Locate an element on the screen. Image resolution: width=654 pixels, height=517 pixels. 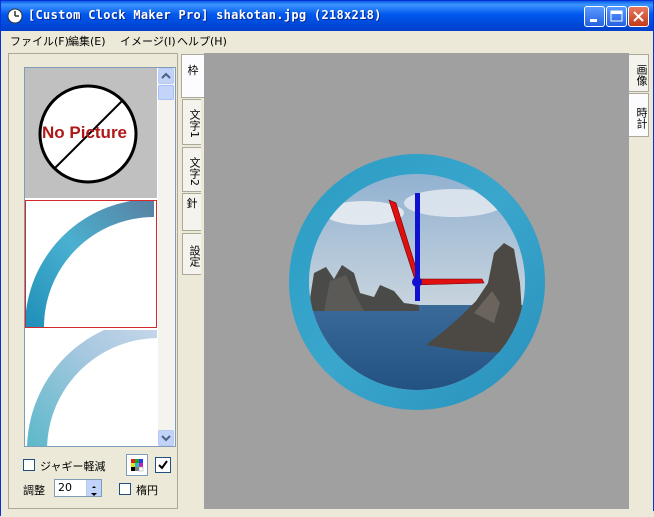
tab-hands: 針 is located at coordinates (191, 212).